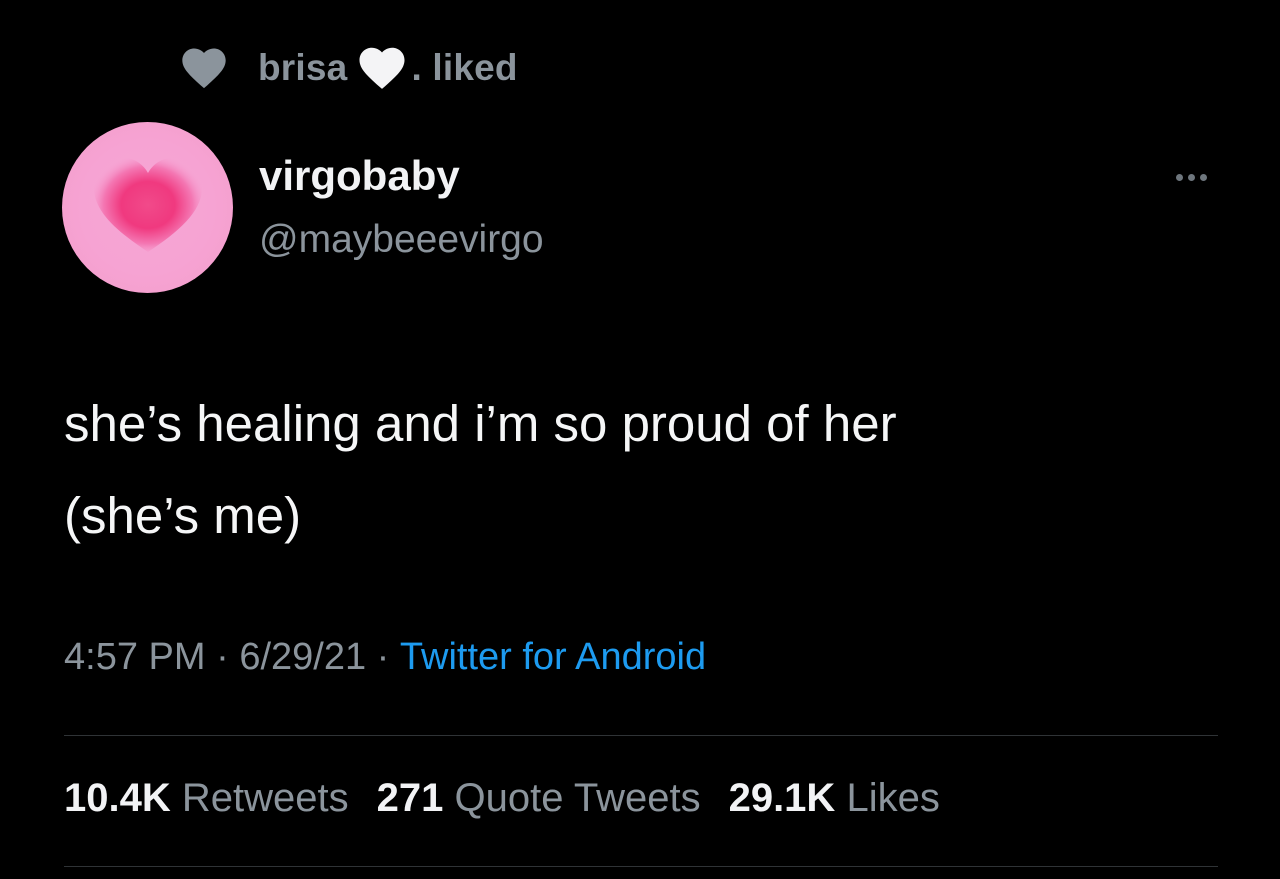 This screenshot has height=879, width=1280. I want to click on likes-label: Likes, so click(893, 798).